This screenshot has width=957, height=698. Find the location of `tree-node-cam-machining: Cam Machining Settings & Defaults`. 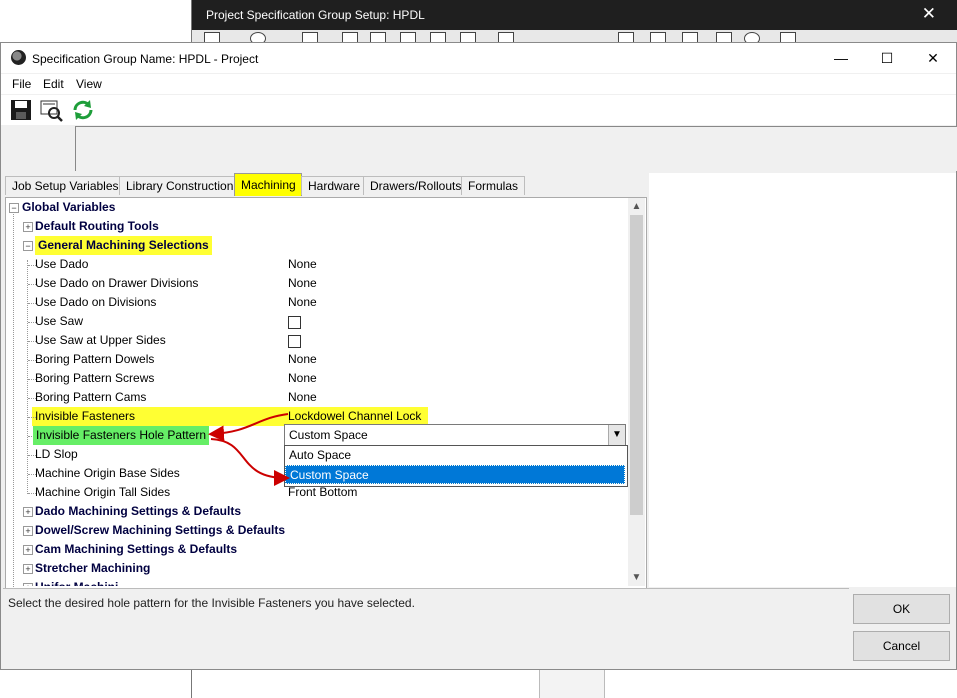

tree-node-cam-machining: Cam Machining Settings & Defaults is located at coordinates (136, 549).